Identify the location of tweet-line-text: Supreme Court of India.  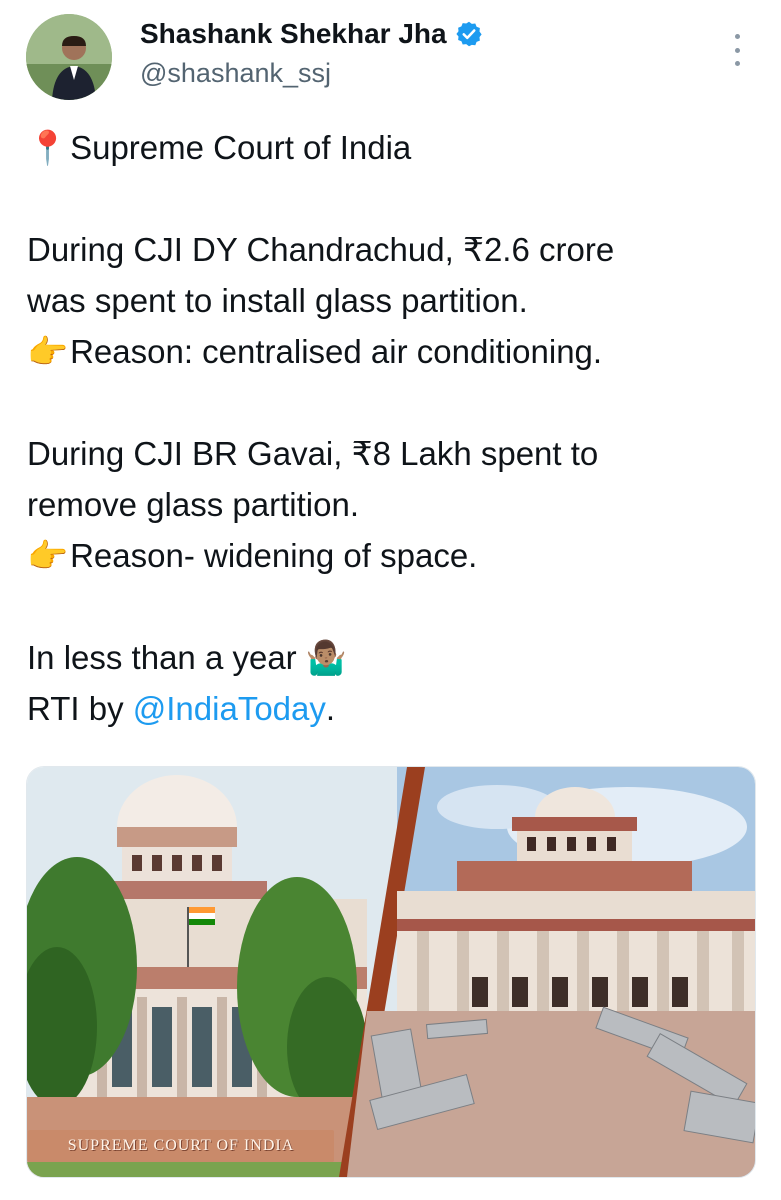
(241, 147).